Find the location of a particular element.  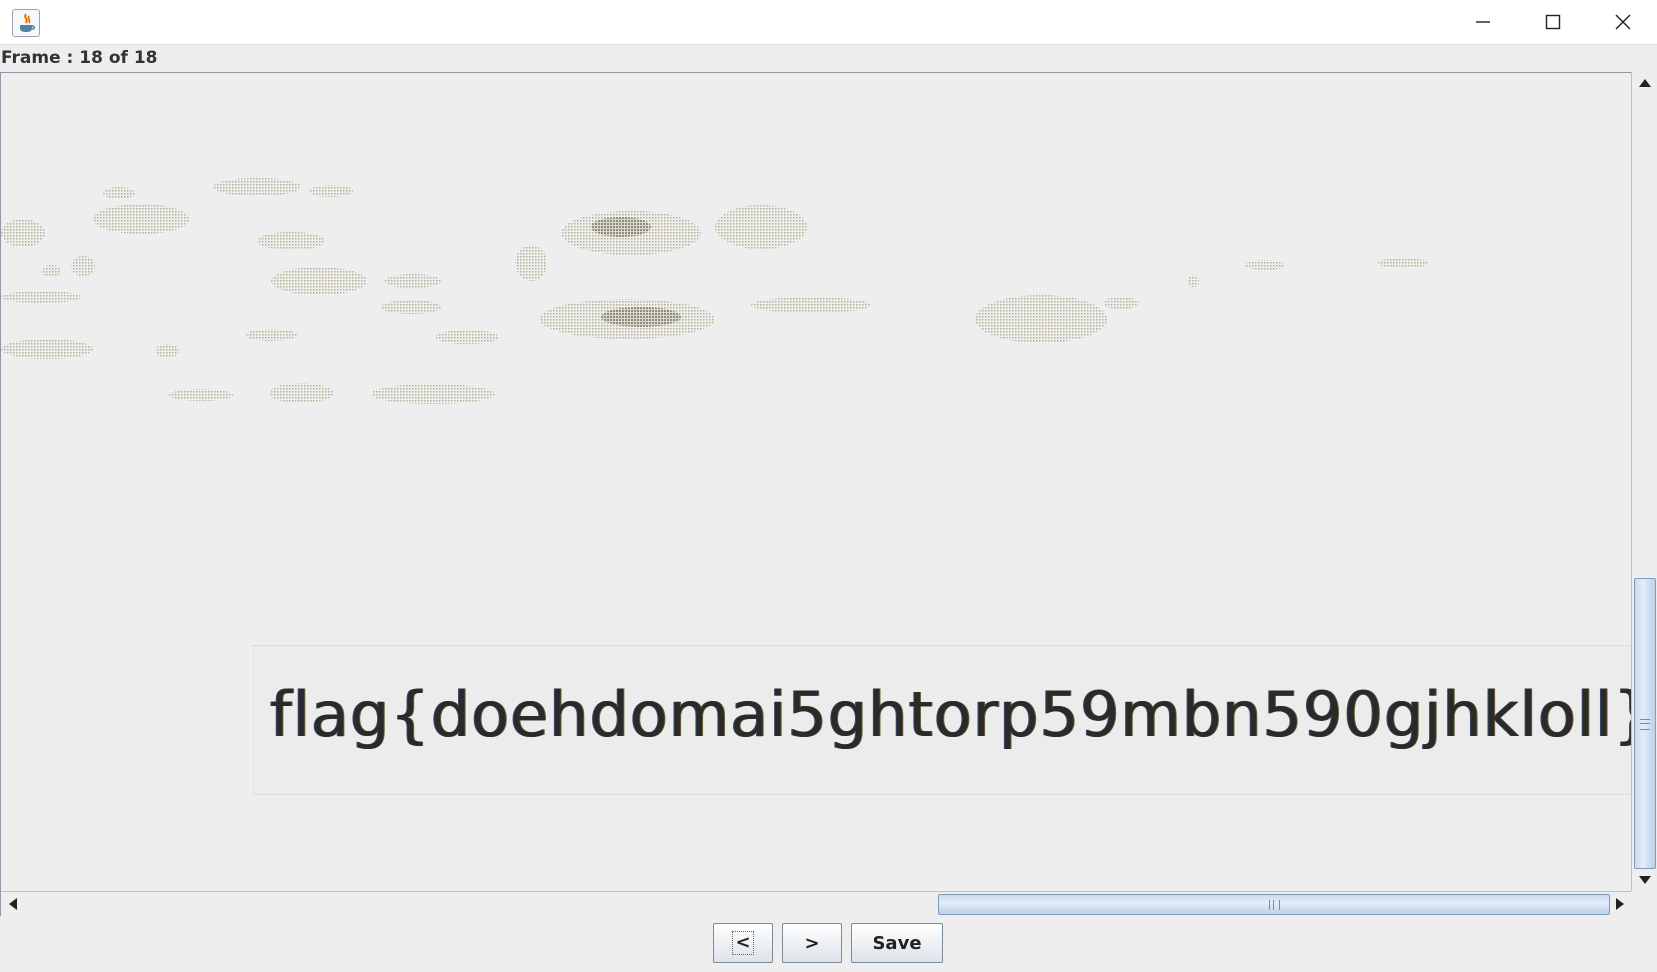

horizontal-scroll-thumb is located at coordinates (1274, 904).